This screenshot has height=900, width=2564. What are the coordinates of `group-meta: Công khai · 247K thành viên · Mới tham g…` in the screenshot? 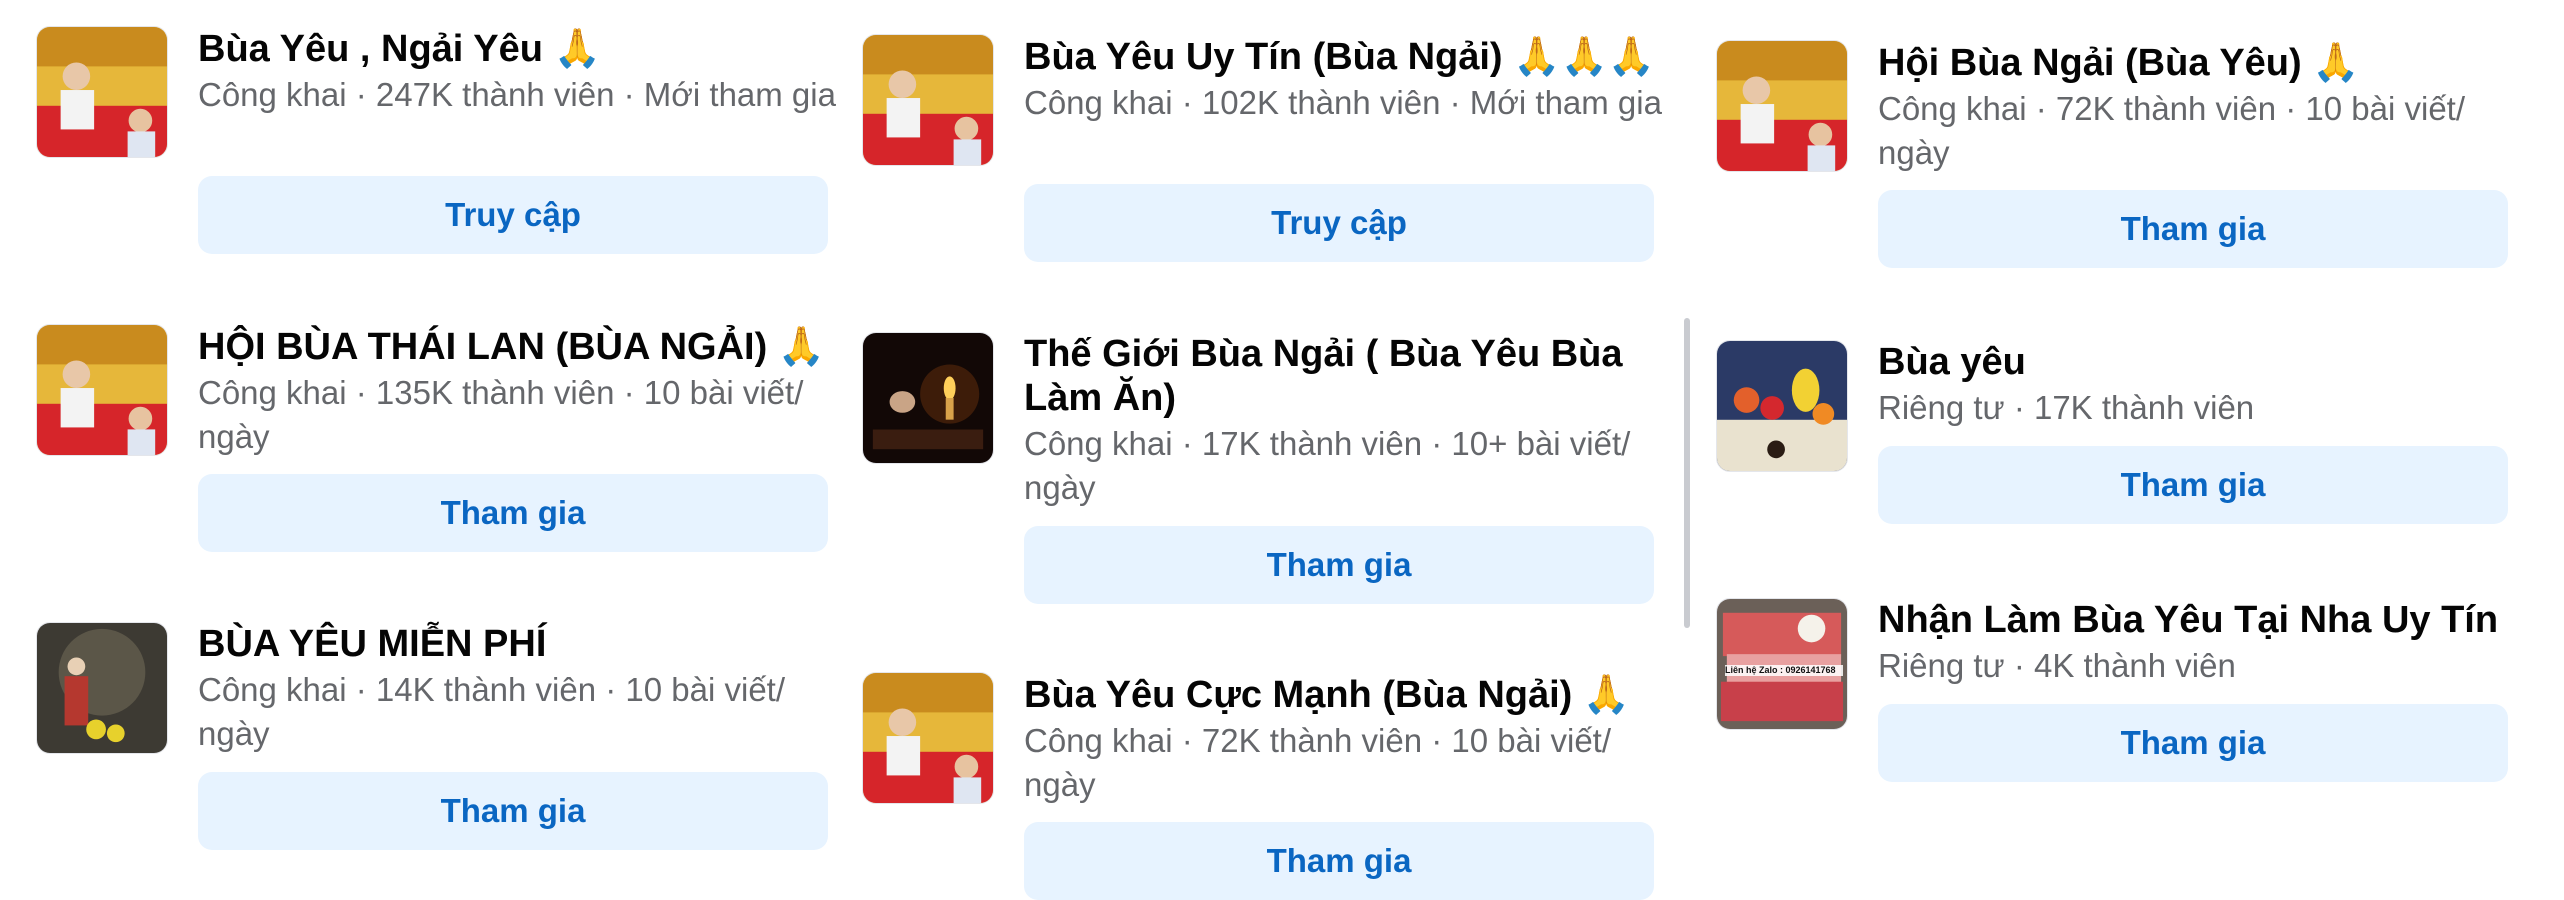 It's located at (517, 94).